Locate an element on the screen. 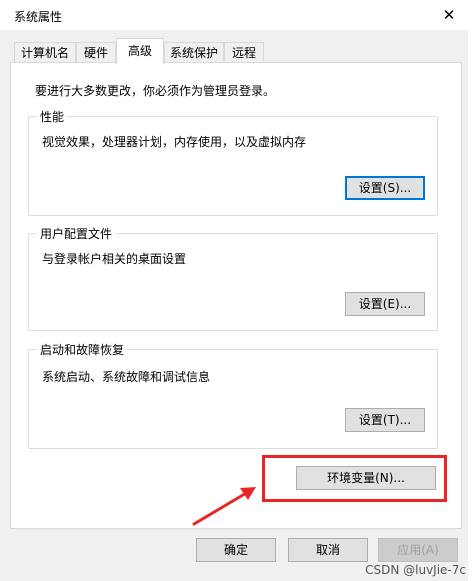  annotation-arrow-icon is located at coordinates (224, 506).